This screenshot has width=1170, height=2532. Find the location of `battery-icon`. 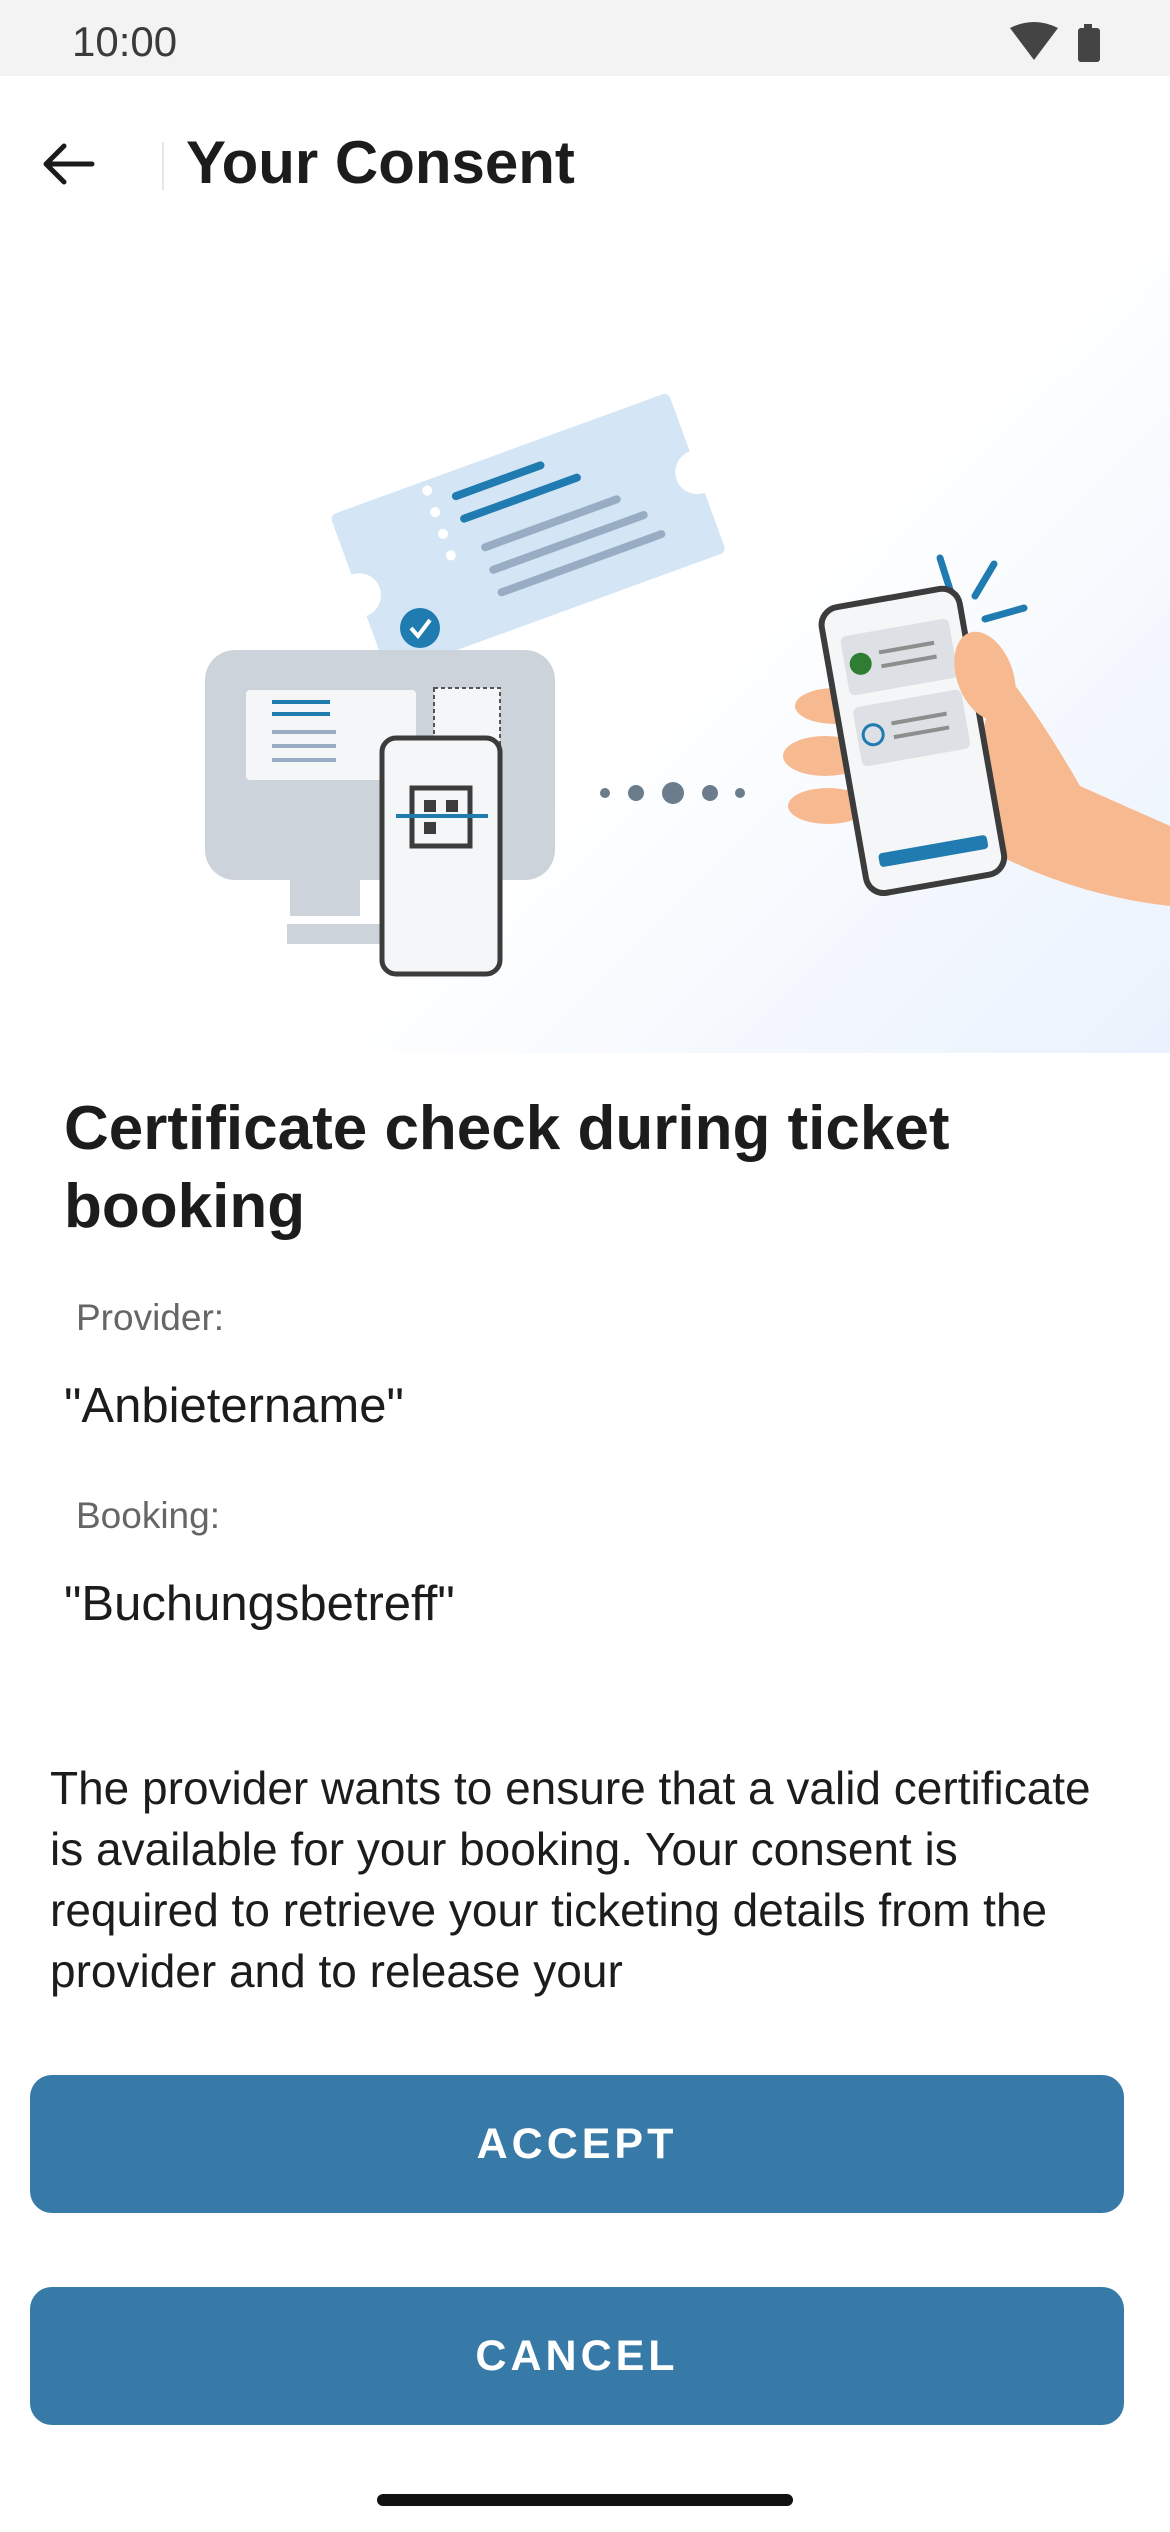

battery-icon is located at coordinates (1089, 43).